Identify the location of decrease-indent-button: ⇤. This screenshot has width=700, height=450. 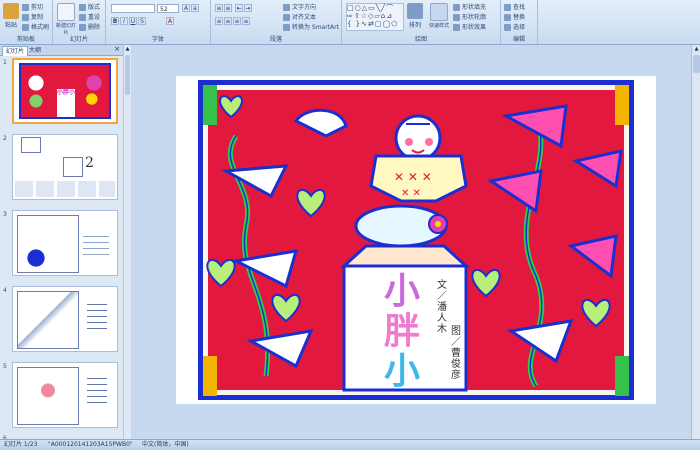
(239, 8).